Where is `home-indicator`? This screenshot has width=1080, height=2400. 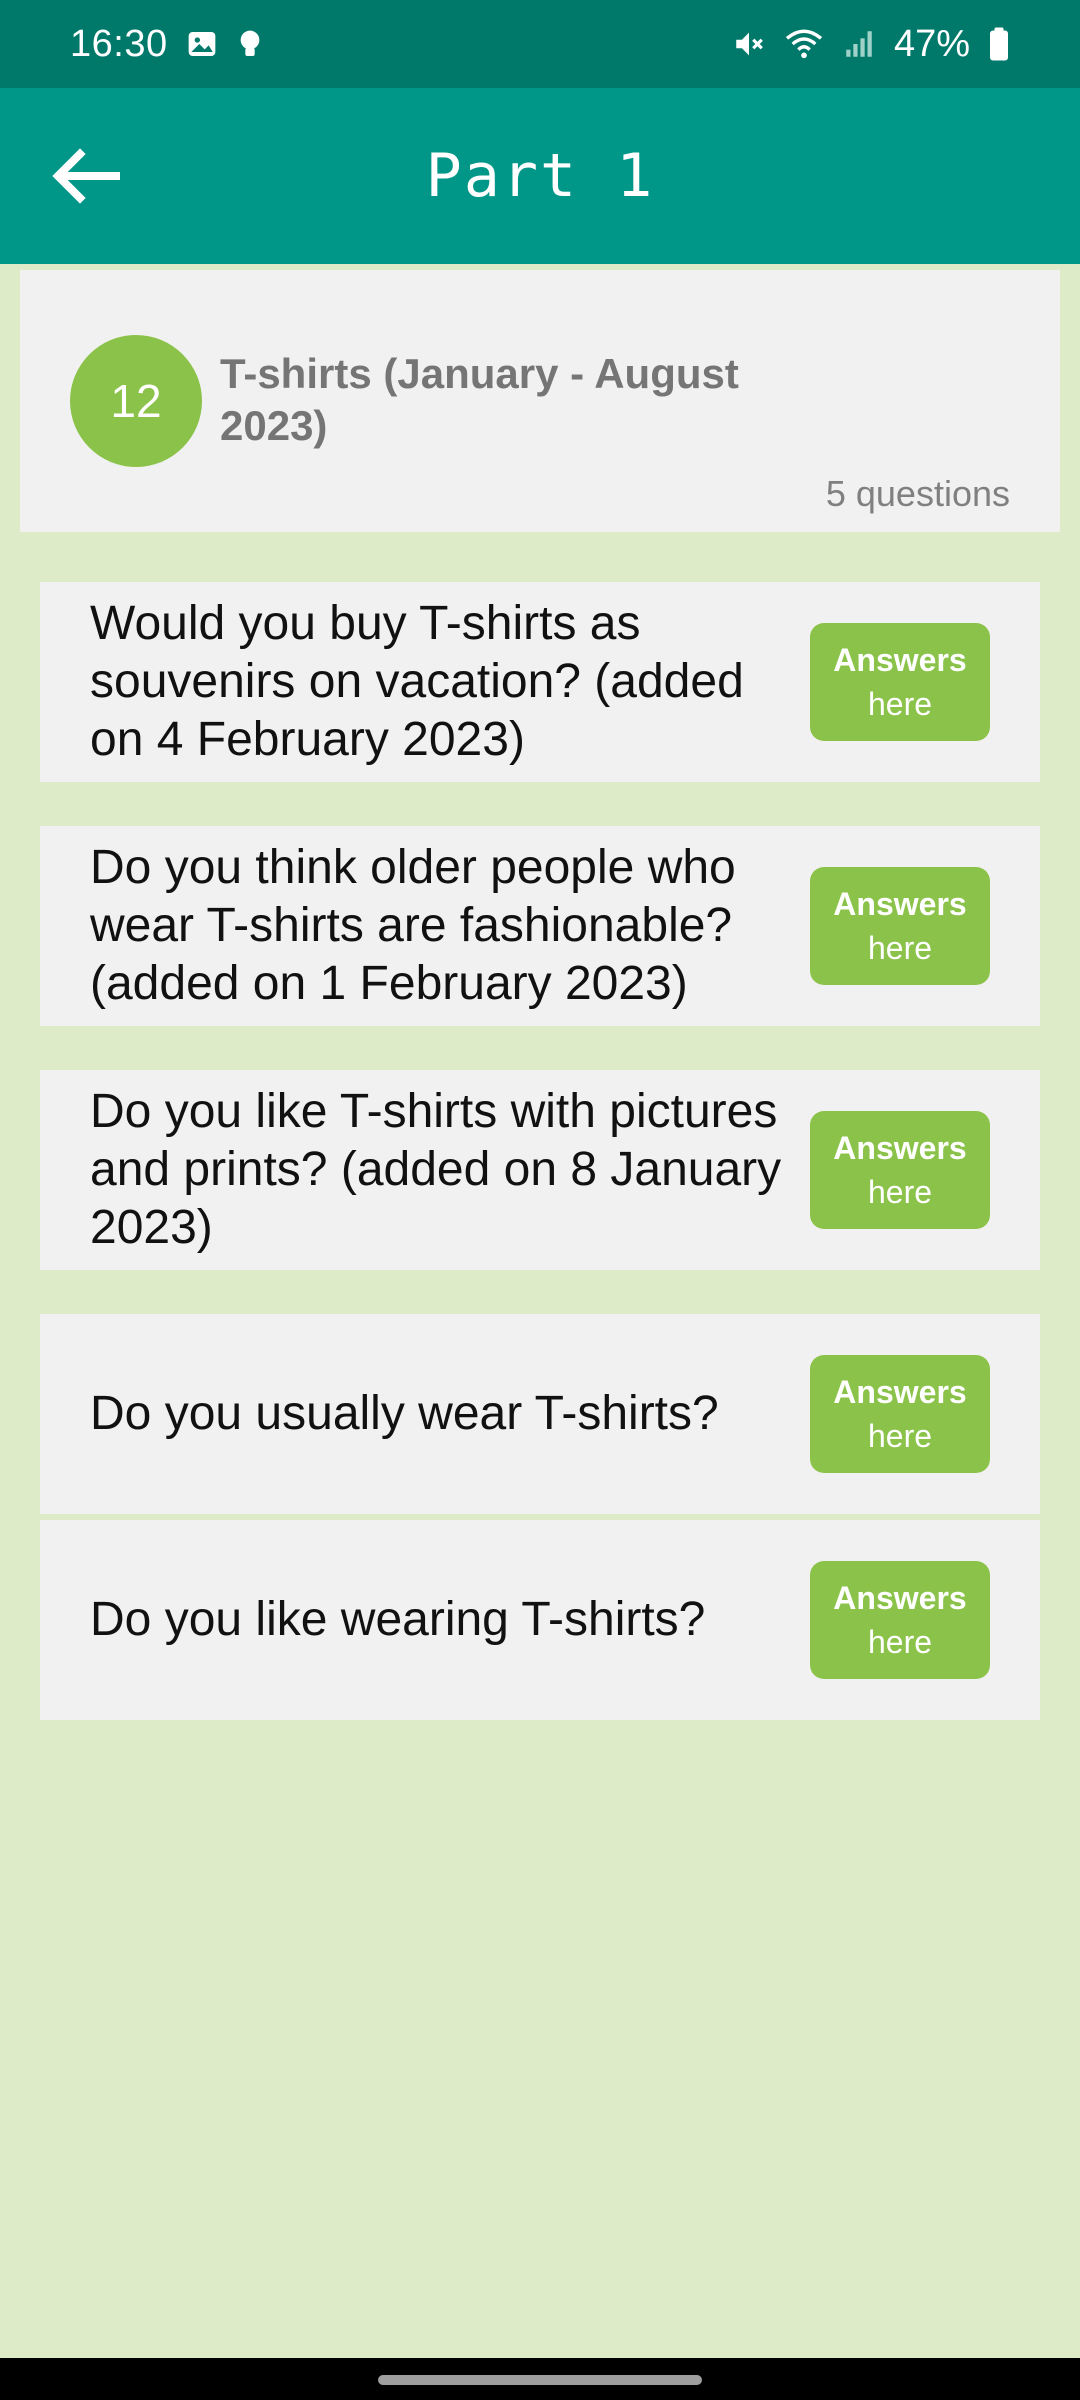 home-indicator is located at coordinates (540, 2380).